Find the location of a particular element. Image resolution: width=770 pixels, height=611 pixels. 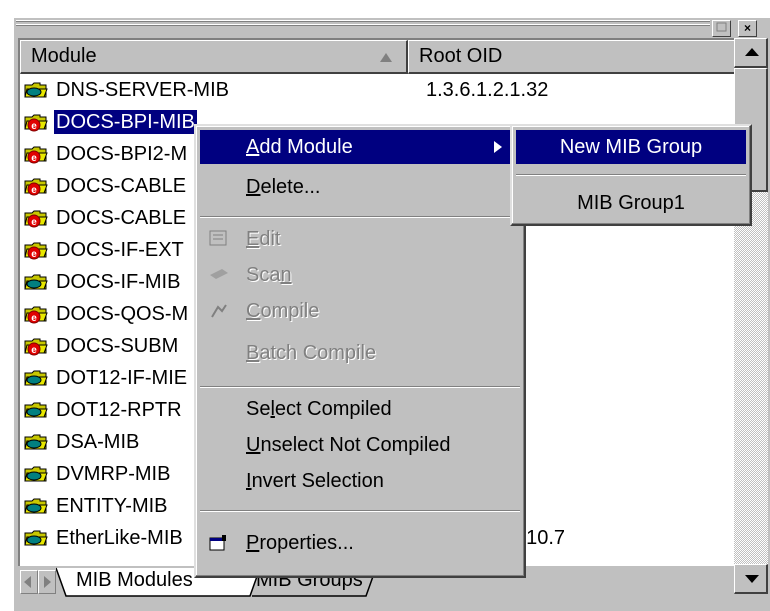

add-module-submenu: New MIB Group MIB Group1 is located at coordinates (631, 175).